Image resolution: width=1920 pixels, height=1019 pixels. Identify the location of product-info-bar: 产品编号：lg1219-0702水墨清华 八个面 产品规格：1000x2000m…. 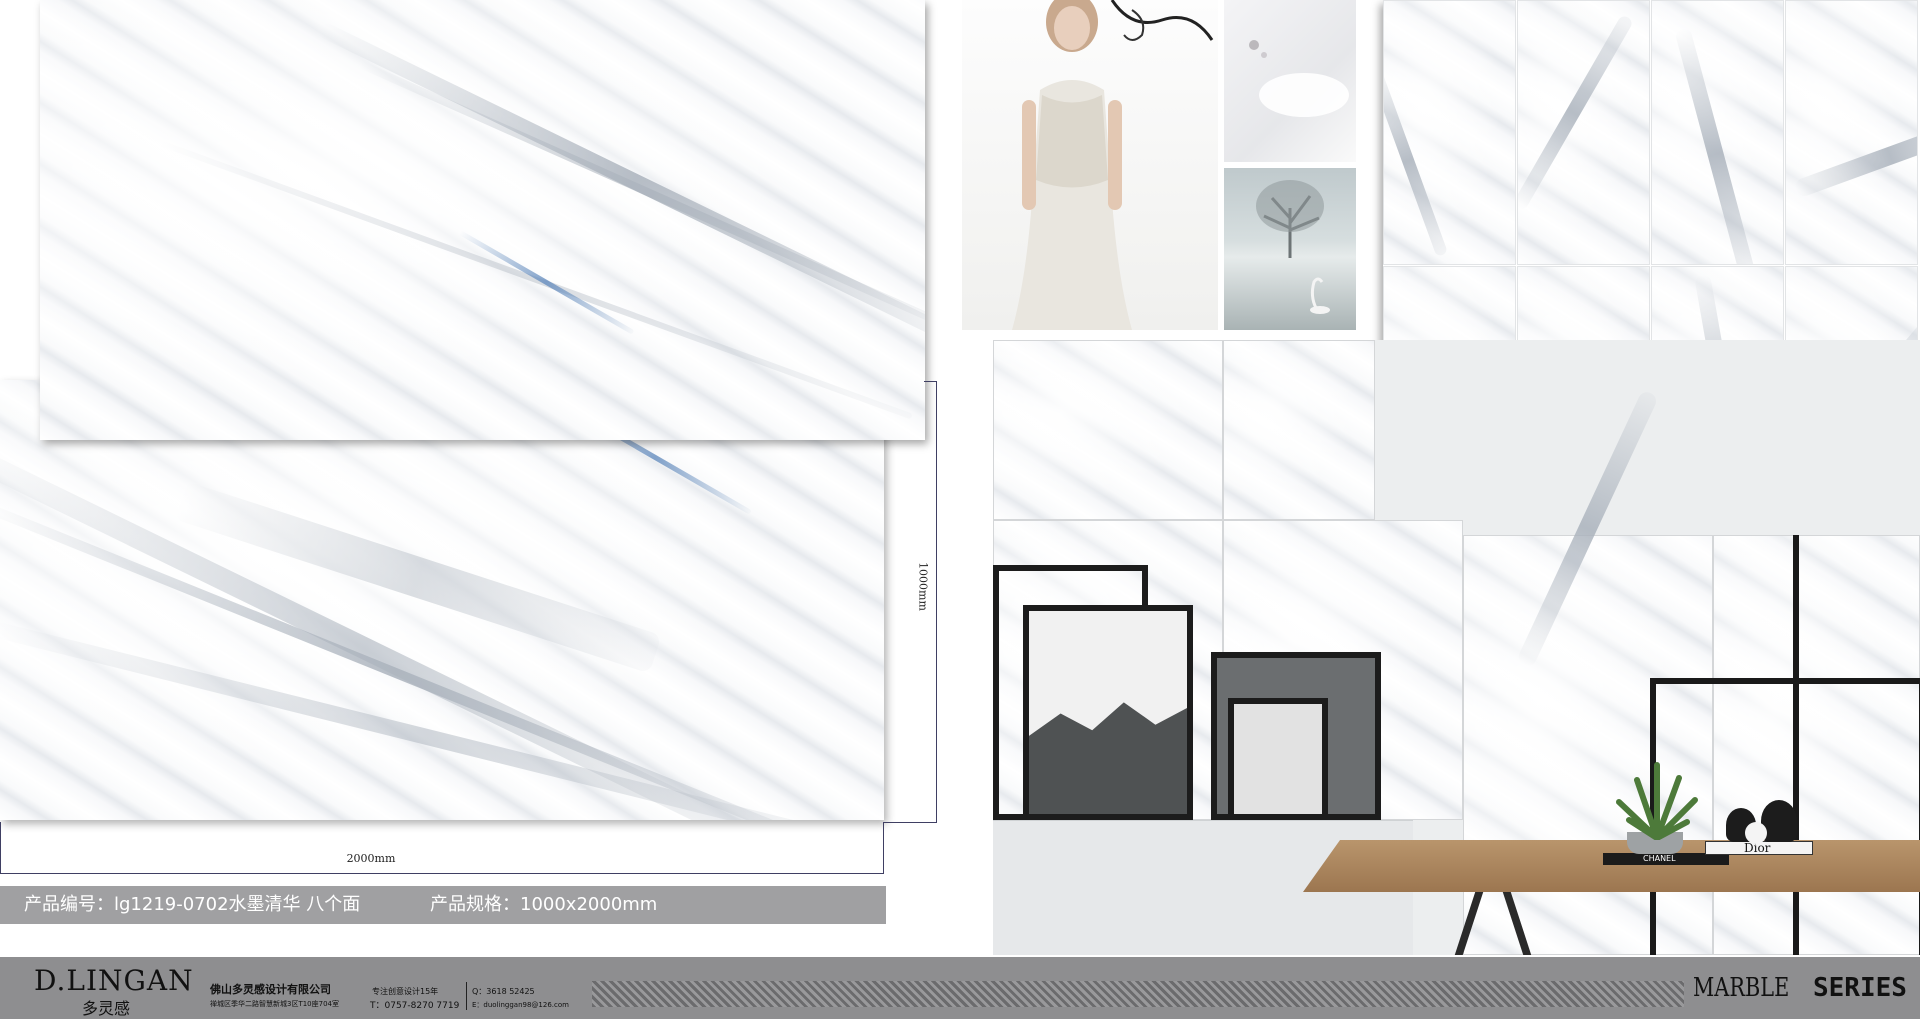
(443, 905).